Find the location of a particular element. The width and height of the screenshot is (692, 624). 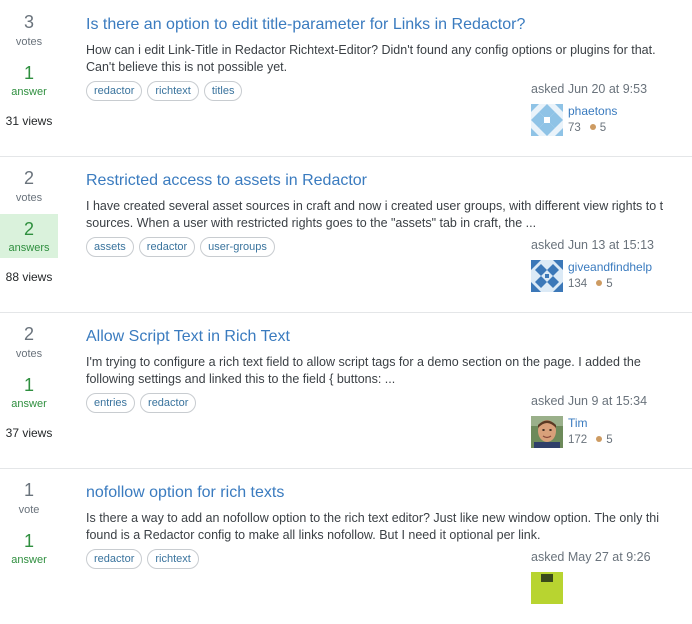

user-reputation: 73 5 is located at coordinates (587, 128).